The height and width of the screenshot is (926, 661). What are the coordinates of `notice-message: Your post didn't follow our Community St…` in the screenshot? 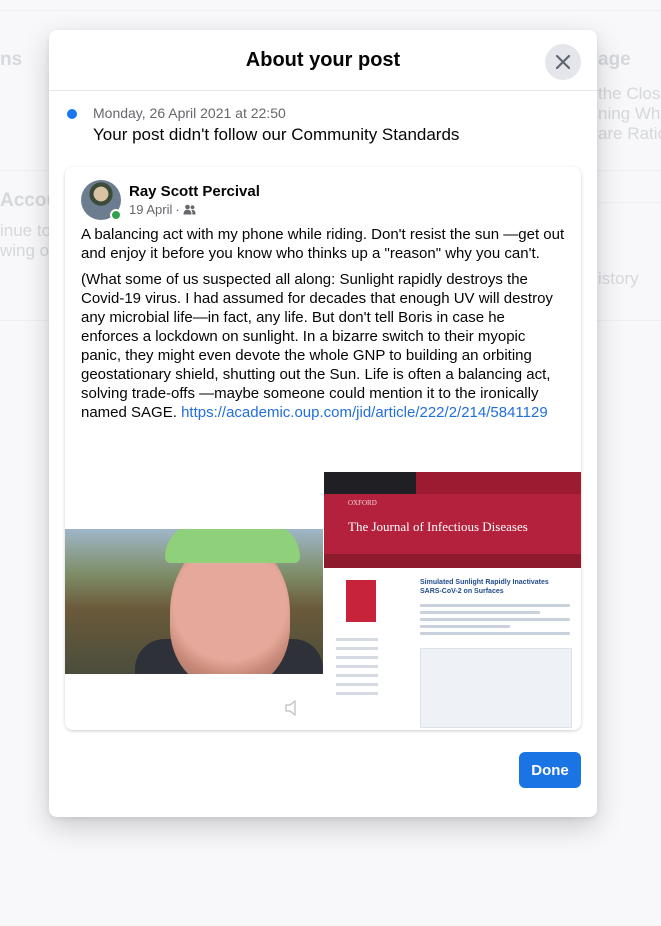 It's located at (276, 134).